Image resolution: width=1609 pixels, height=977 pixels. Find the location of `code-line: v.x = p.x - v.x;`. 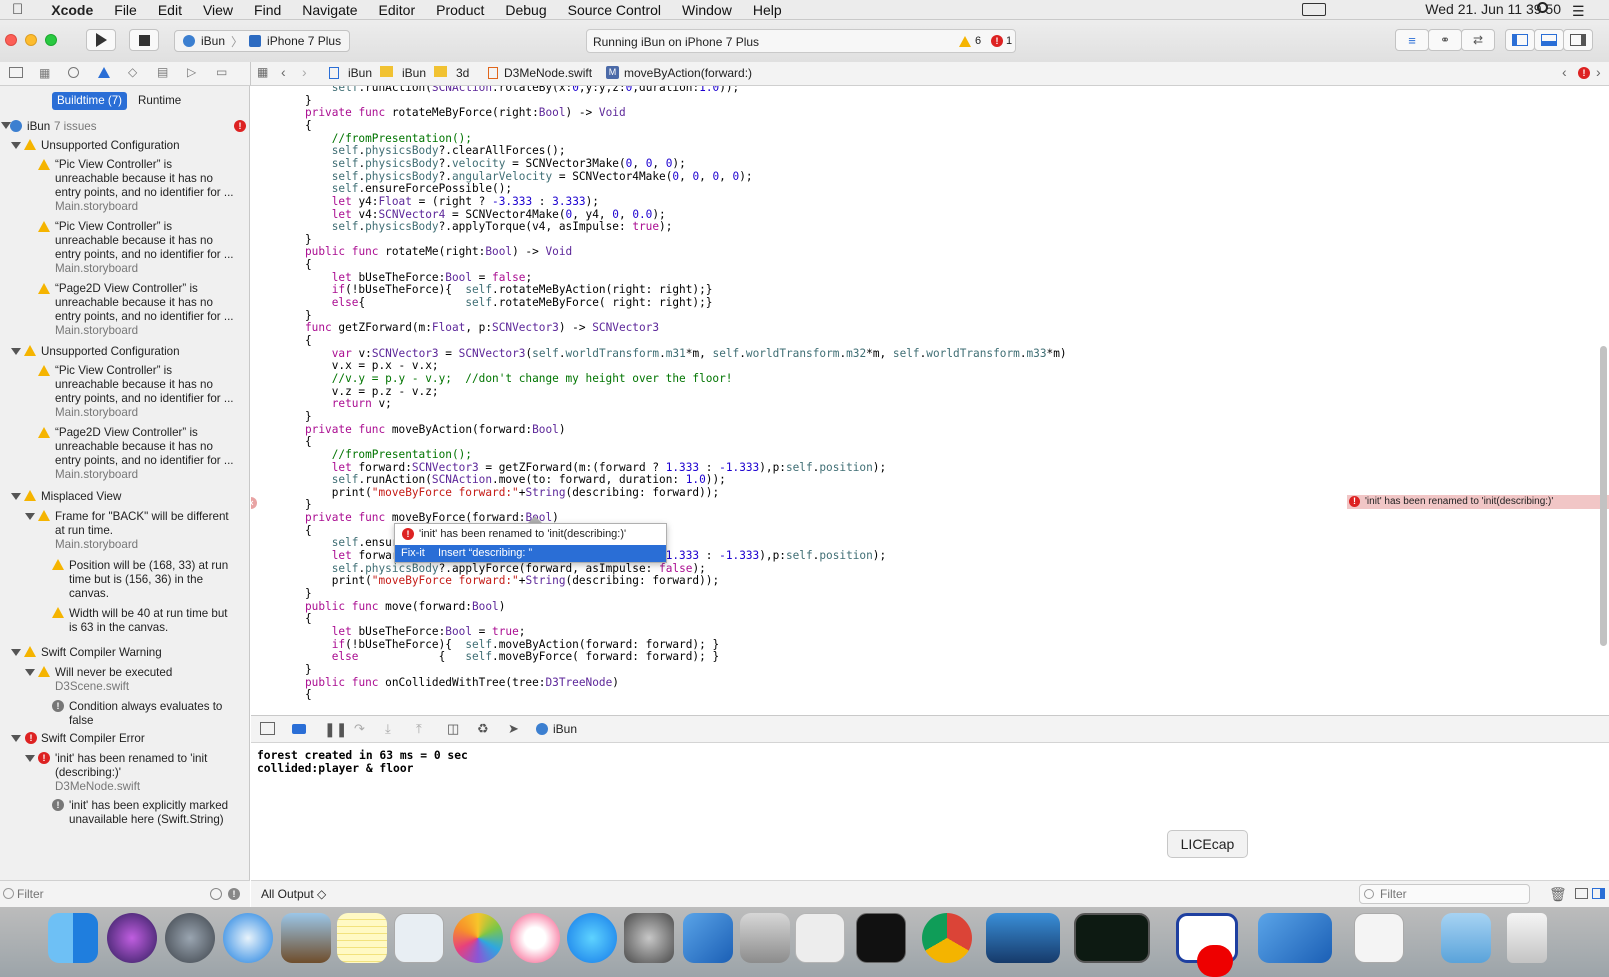

code-line: v.x = p.x - v.x; is located at coordinates (372, 365).